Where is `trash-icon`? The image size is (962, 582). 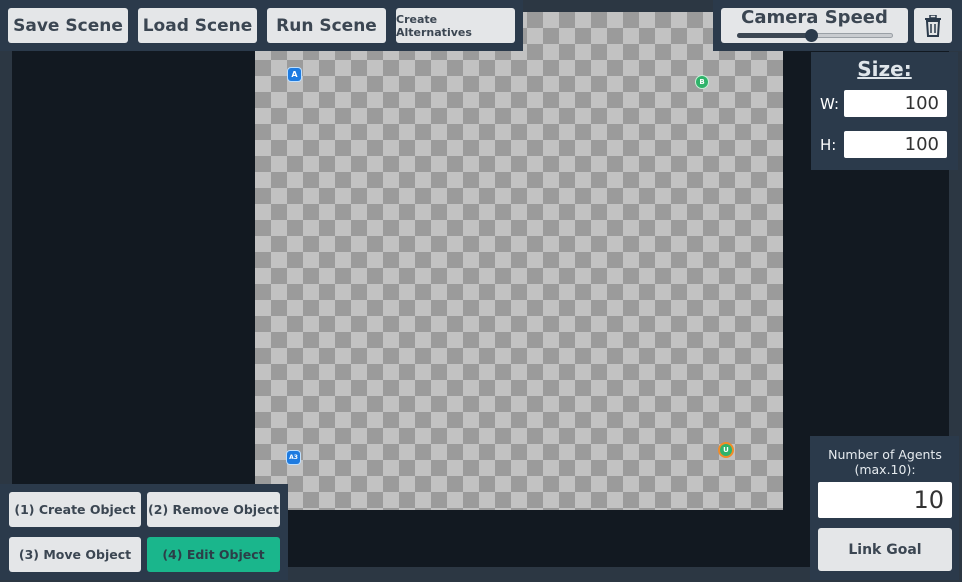
trash-icon is located at coordinates (933, 25).